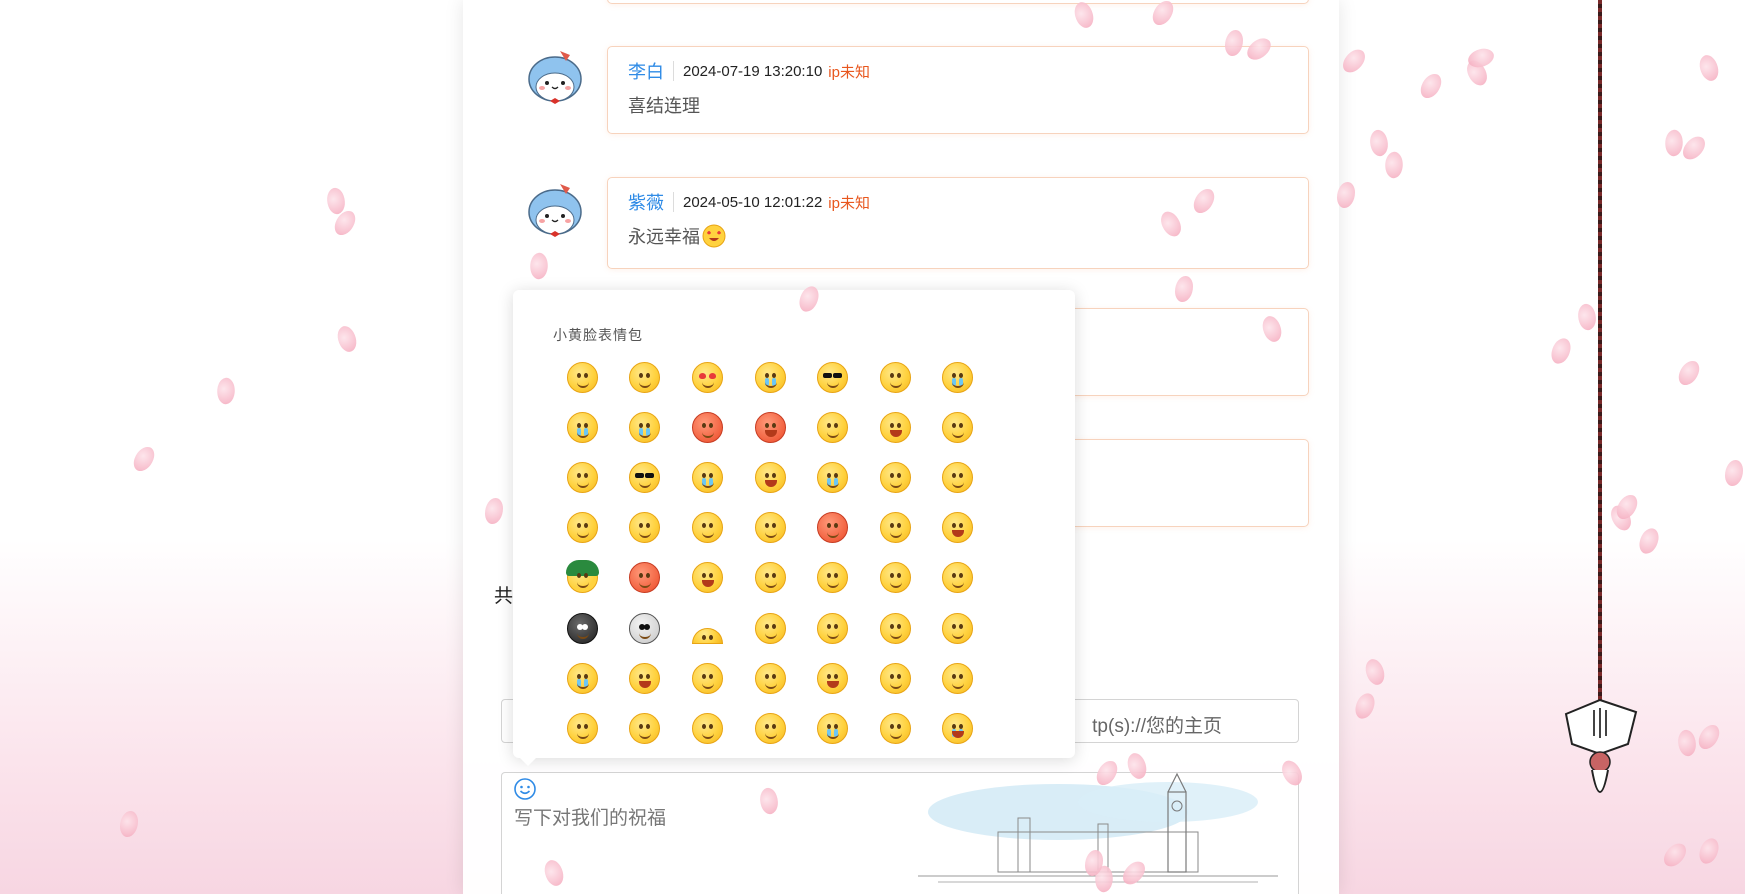 The width and height of the screenshot is (1745, 894). Describe the element at coordinates (958, 90) in the screenshot. I see `comment-card: 李白 2024-07-19 13:20:10 ip未知 喜结连理` at that location.